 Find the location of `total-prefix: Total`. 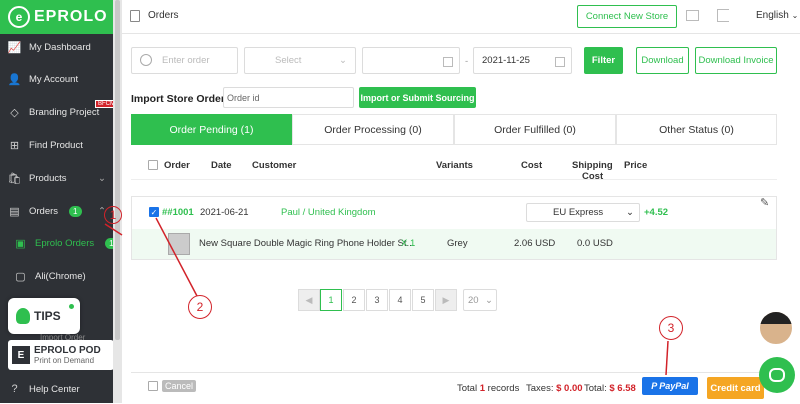

total-prefix: Total is located at coordinates (467, 388).